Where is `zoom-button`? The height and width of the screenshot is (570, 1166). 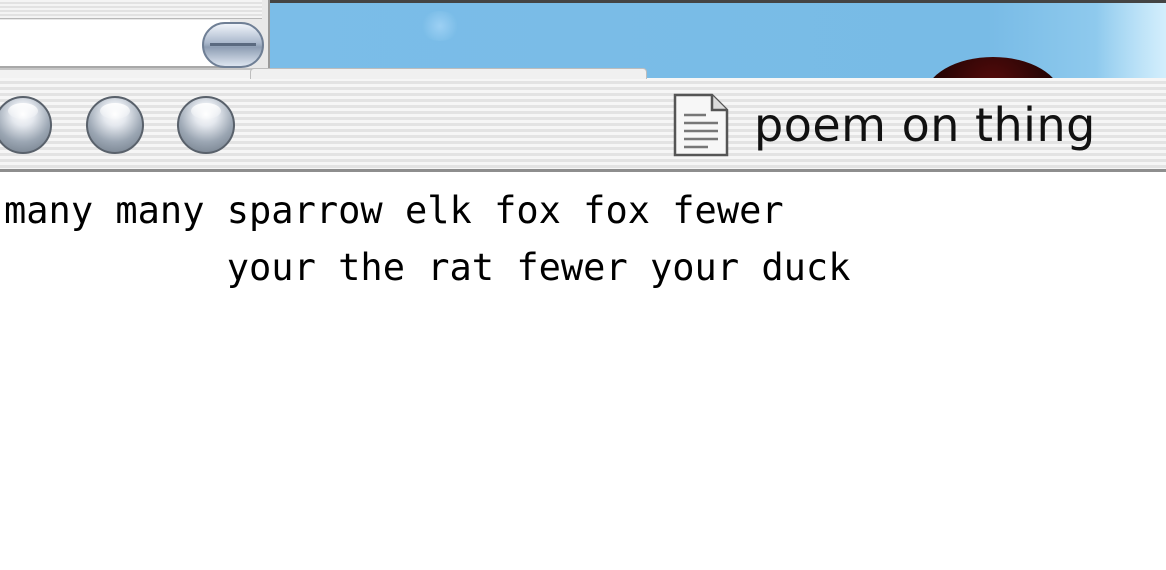 zoom-button is located at coordinates (206, 125).